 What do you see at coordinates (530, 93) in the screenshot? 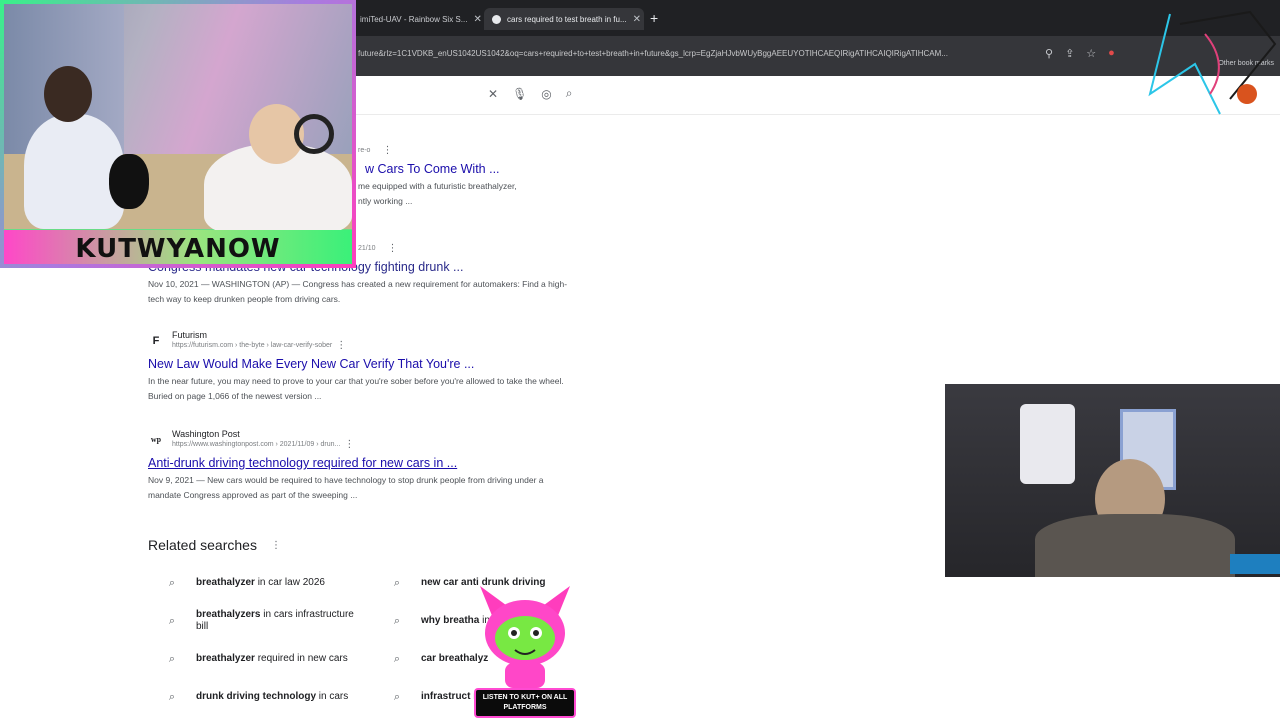
I see `search-bar-icons: ✕ 🎙︎ ◎ ⌕` at bounding box center [530, 93].